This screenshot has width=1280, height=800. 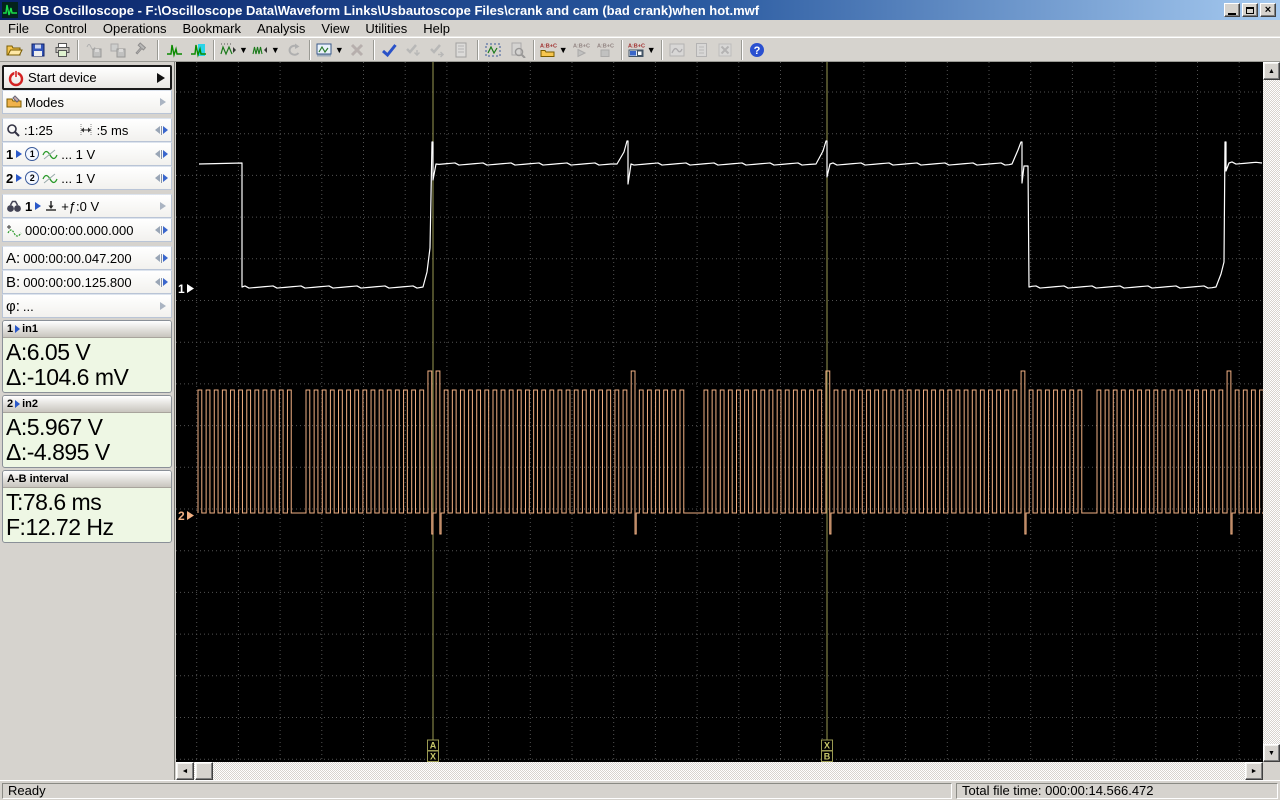 I want to click on scrollbar-thumb, so click(x=204, y=771).